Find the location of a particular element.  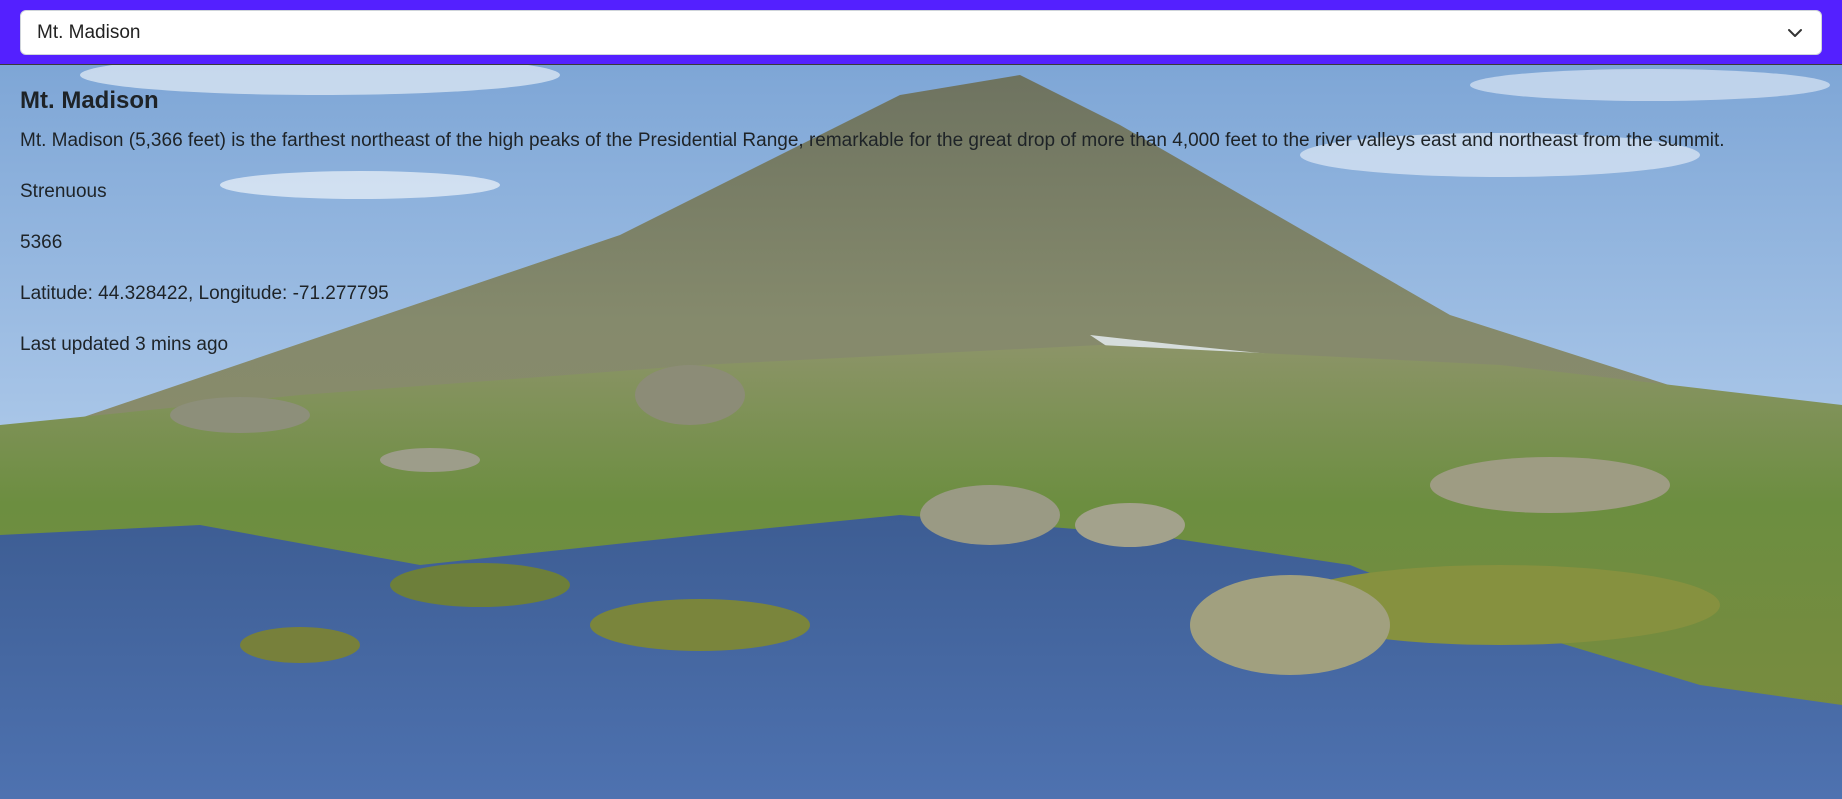

peak-select: Mt. Madison is located at coordinates (921, 32).